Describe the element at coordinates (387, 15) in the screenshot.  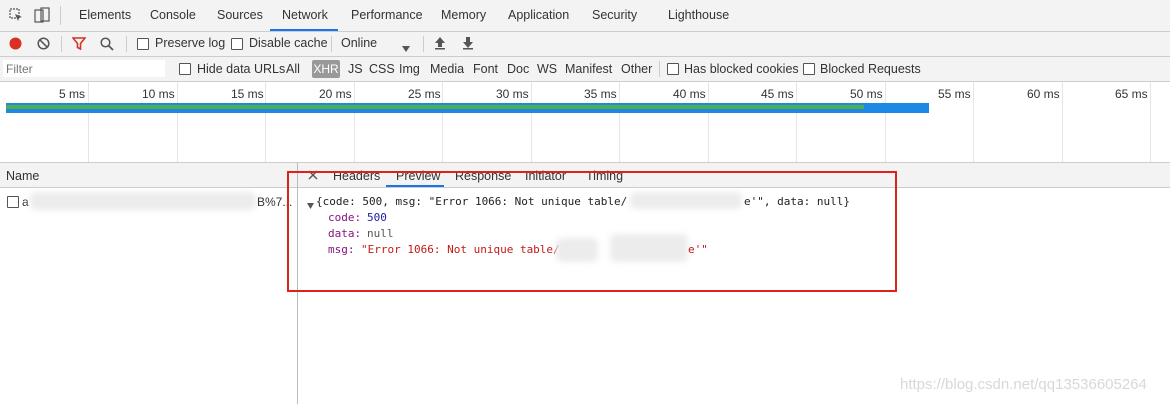
I see `tab-performance: Performance` at that location.